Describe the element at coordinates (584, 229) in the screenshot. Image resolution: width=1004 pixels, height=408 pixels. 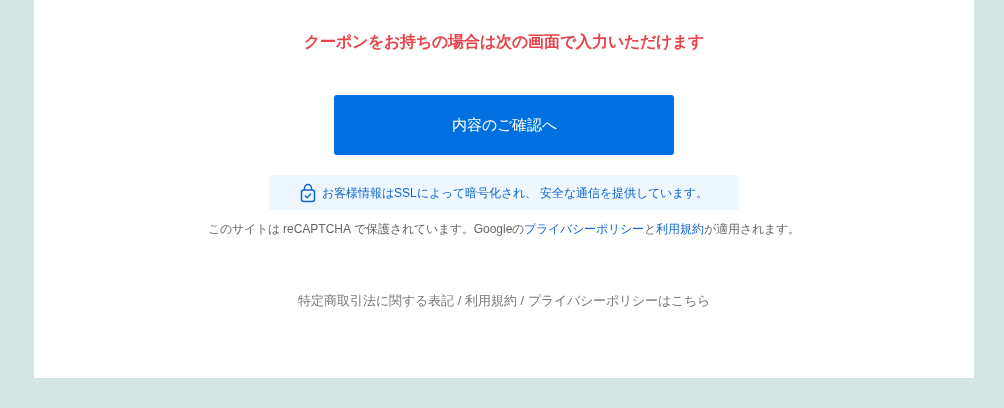
I see `policy-link: プライバシーポリシー` at that location.